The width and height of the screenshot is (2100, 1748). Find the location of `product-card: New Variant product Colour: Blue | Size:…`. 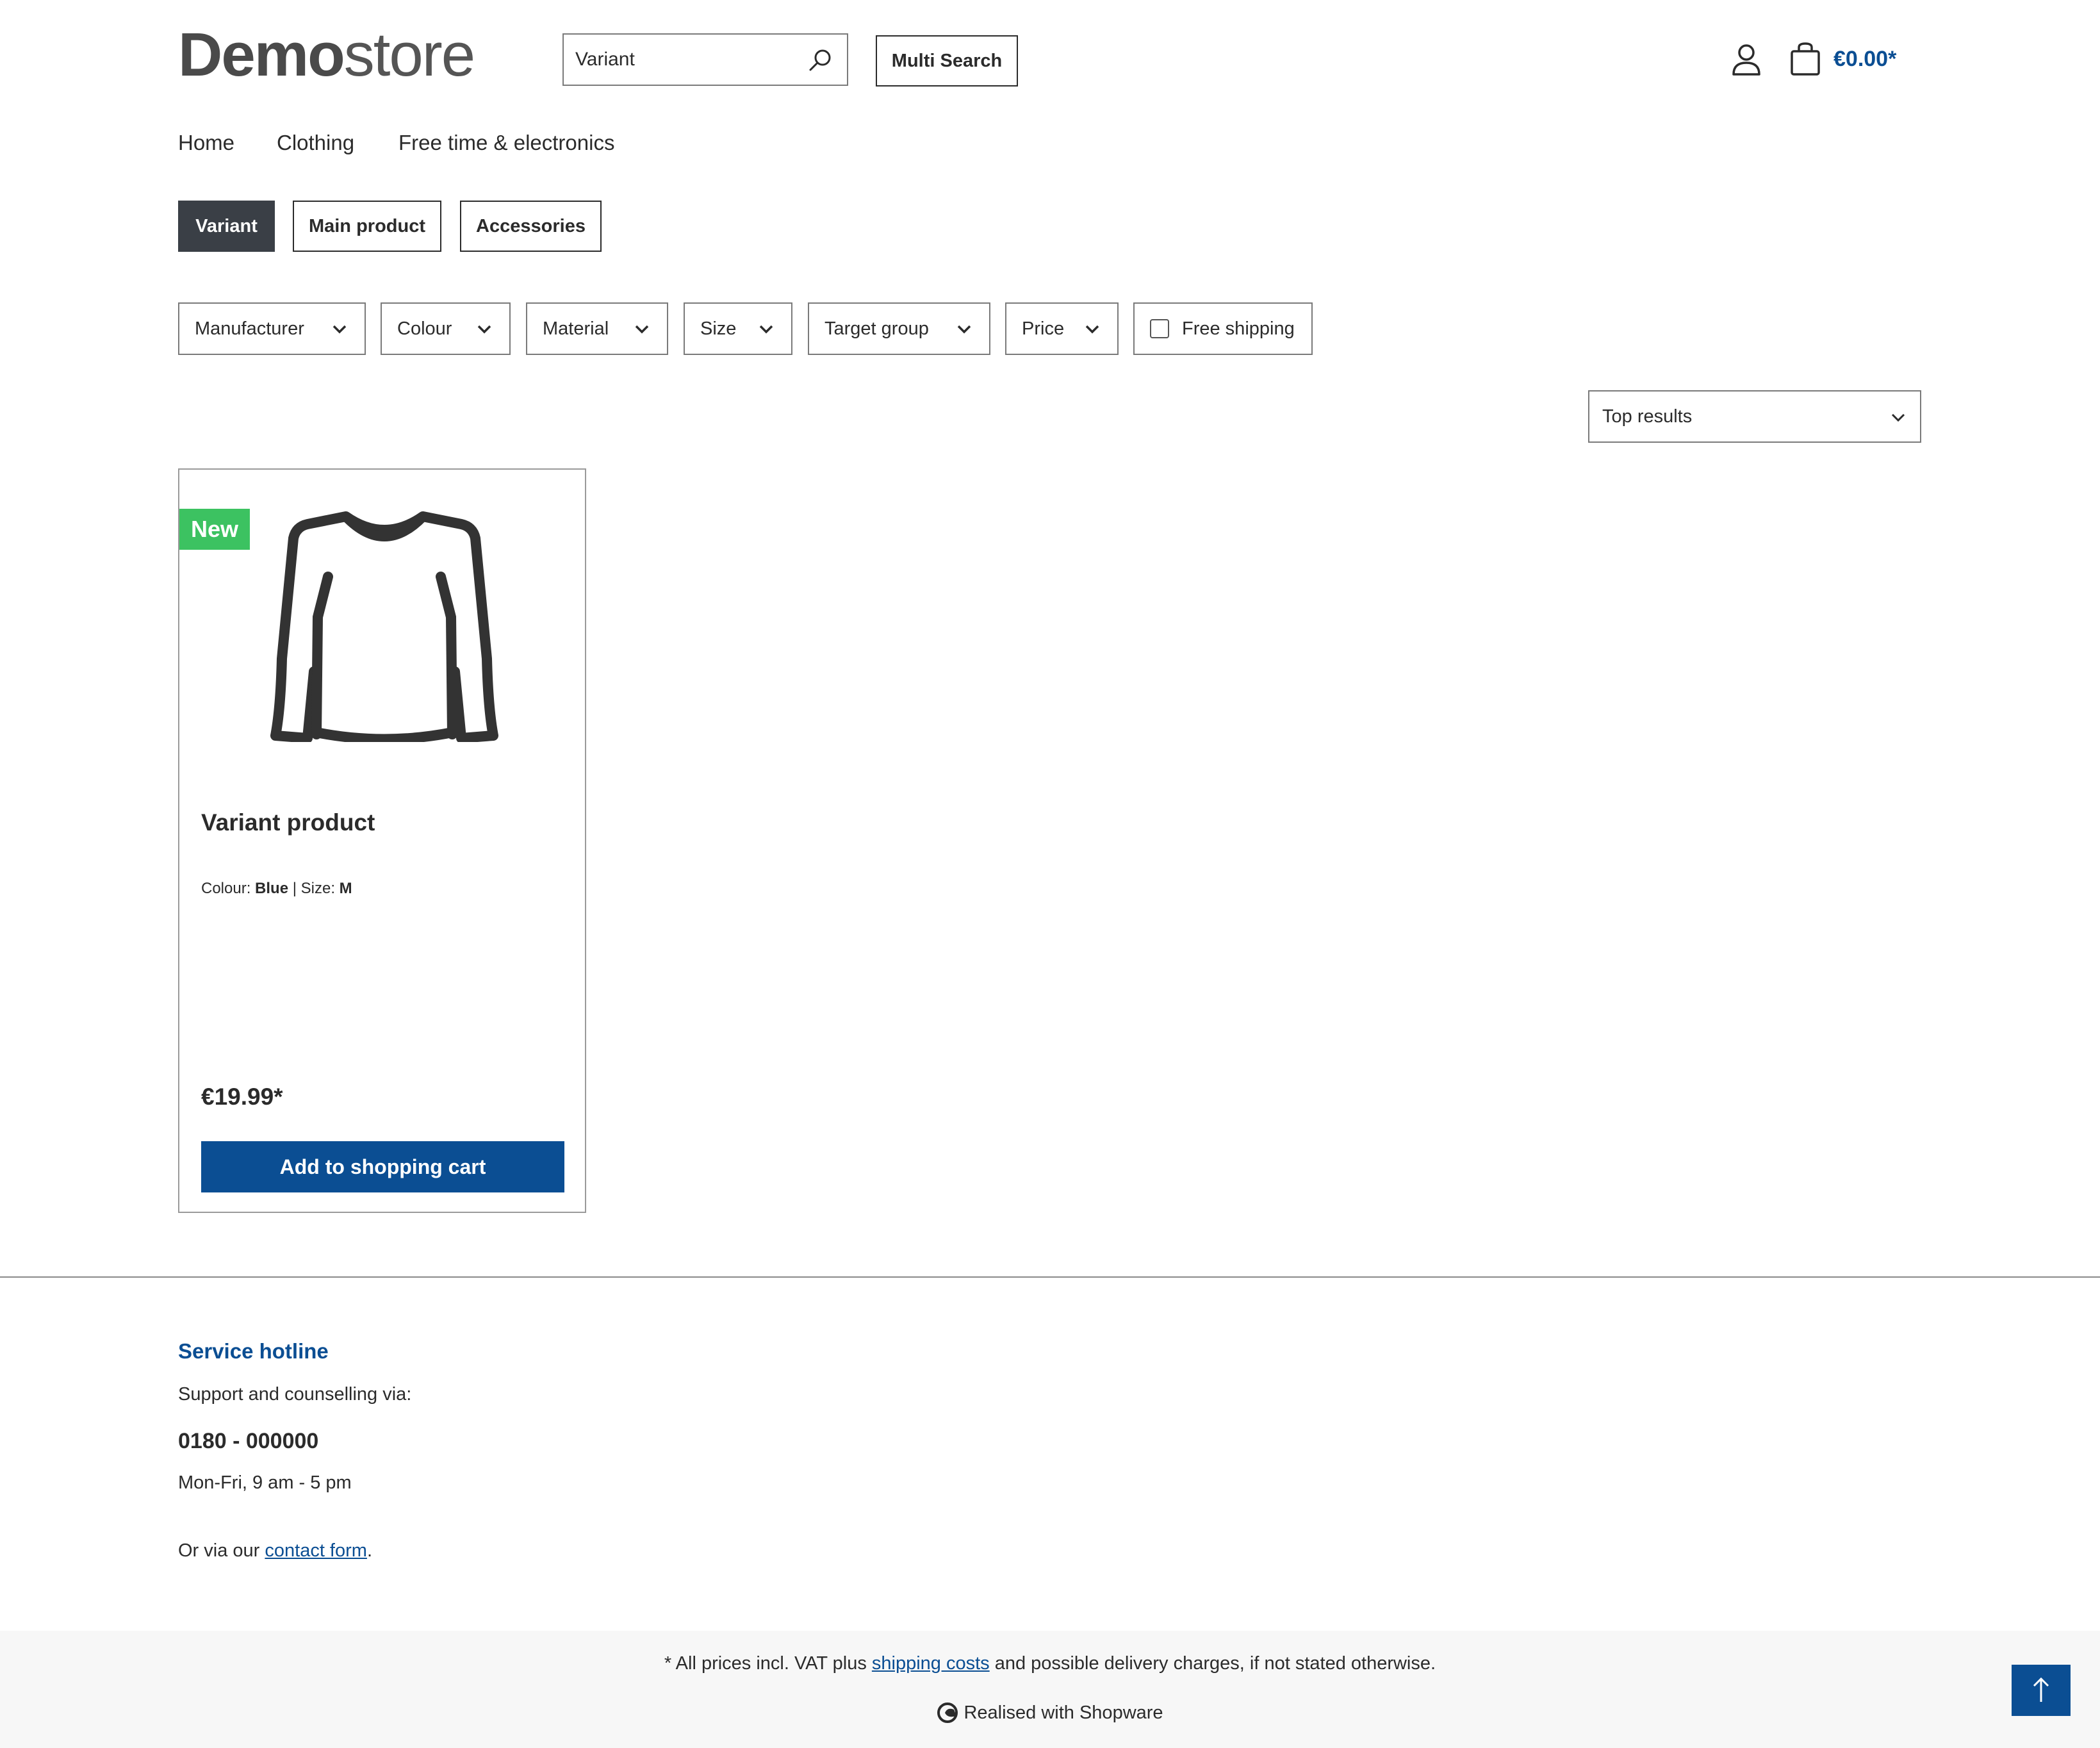

product-card: New Variant product Colour: Blue | Size:… is located at coordinates (382, 840).